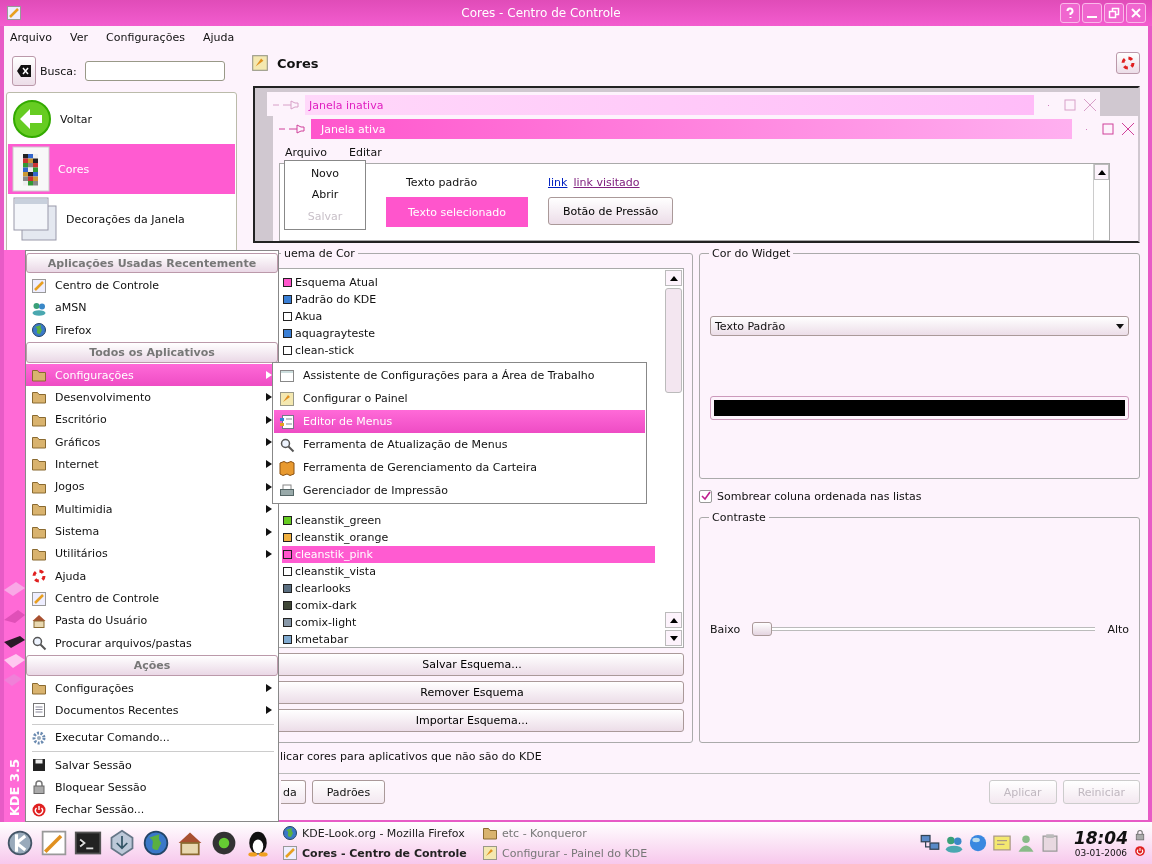 Image resolution: width=1152 pixels, height=864 pixels. What do you see at coordinates (577, 853) in the screenshot?
I see `task-button: Configurar - Painel do KDE` at bounding box center [577, 853].